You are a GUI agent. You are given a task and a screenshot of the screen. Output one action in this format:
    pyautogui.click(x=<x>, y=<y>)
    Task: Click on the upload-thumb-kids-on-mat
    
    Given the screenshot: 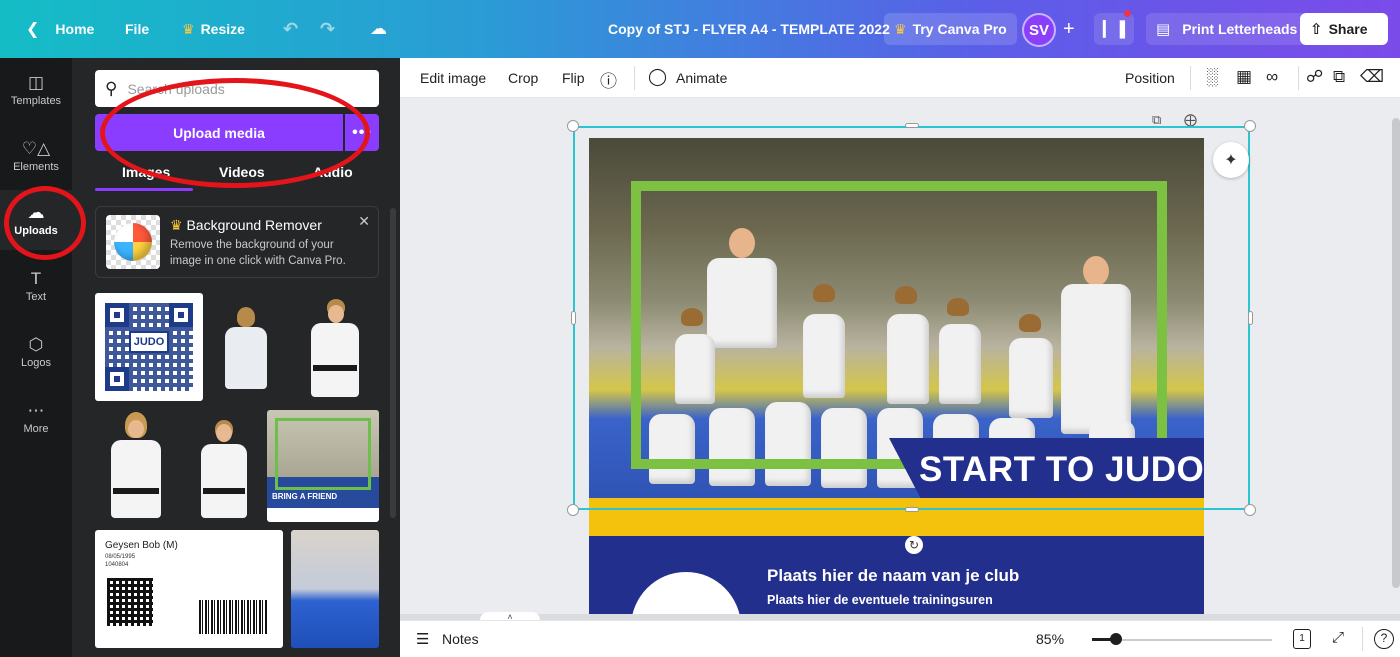 What is the action you would take?
    pyautogui.click(x=335, y=589)
    